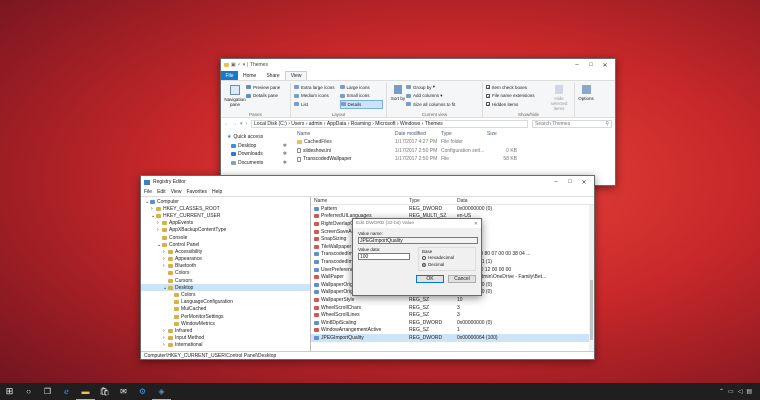 The width and height of the screenshot is (760, 400). Describe the element at coordinates (516, 104) in the screenshot. I see `hidden-items-toggle: ✓ Hidden items` at that location.